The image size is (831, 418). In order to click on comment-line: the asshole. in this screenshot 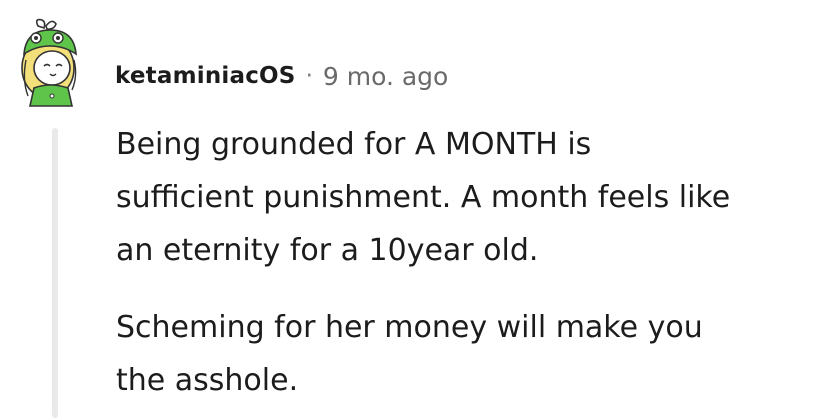, I will do `click(207, 380)`.